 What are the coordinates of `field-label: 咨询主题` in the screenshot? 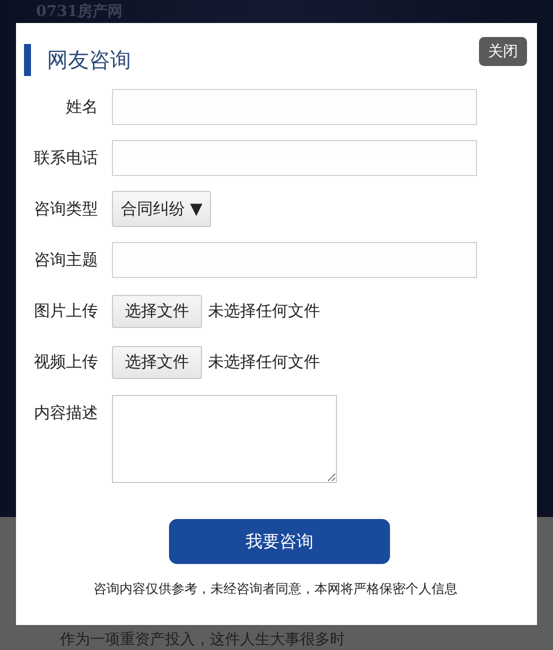 It's located at (65, 260).